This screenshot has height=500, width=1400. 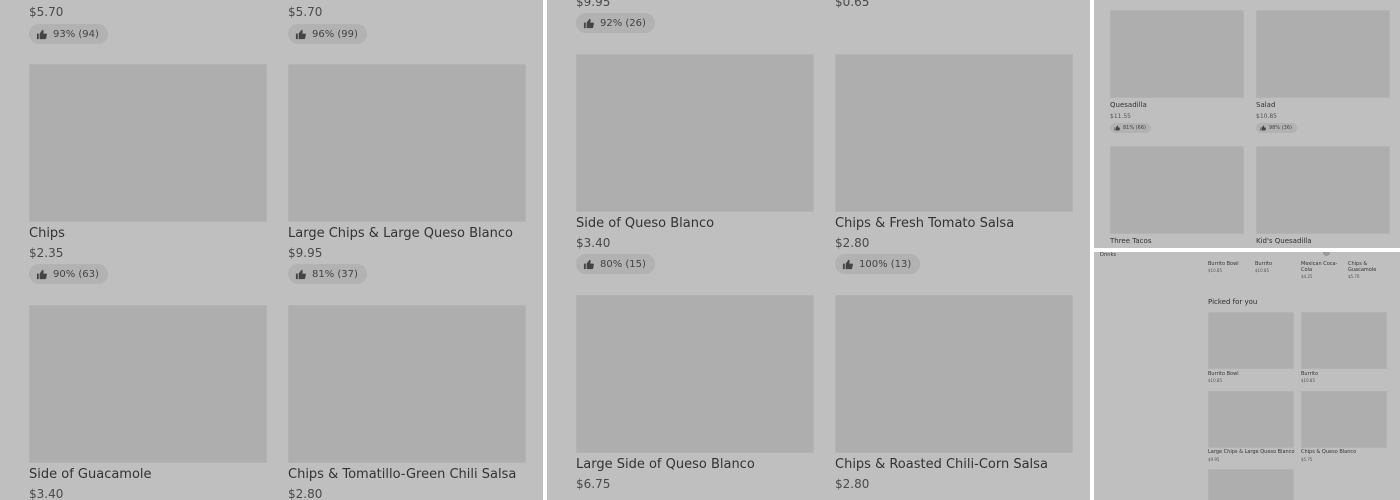 I want to click on rating-badge: 80% (15), so click(x=615, y=264).